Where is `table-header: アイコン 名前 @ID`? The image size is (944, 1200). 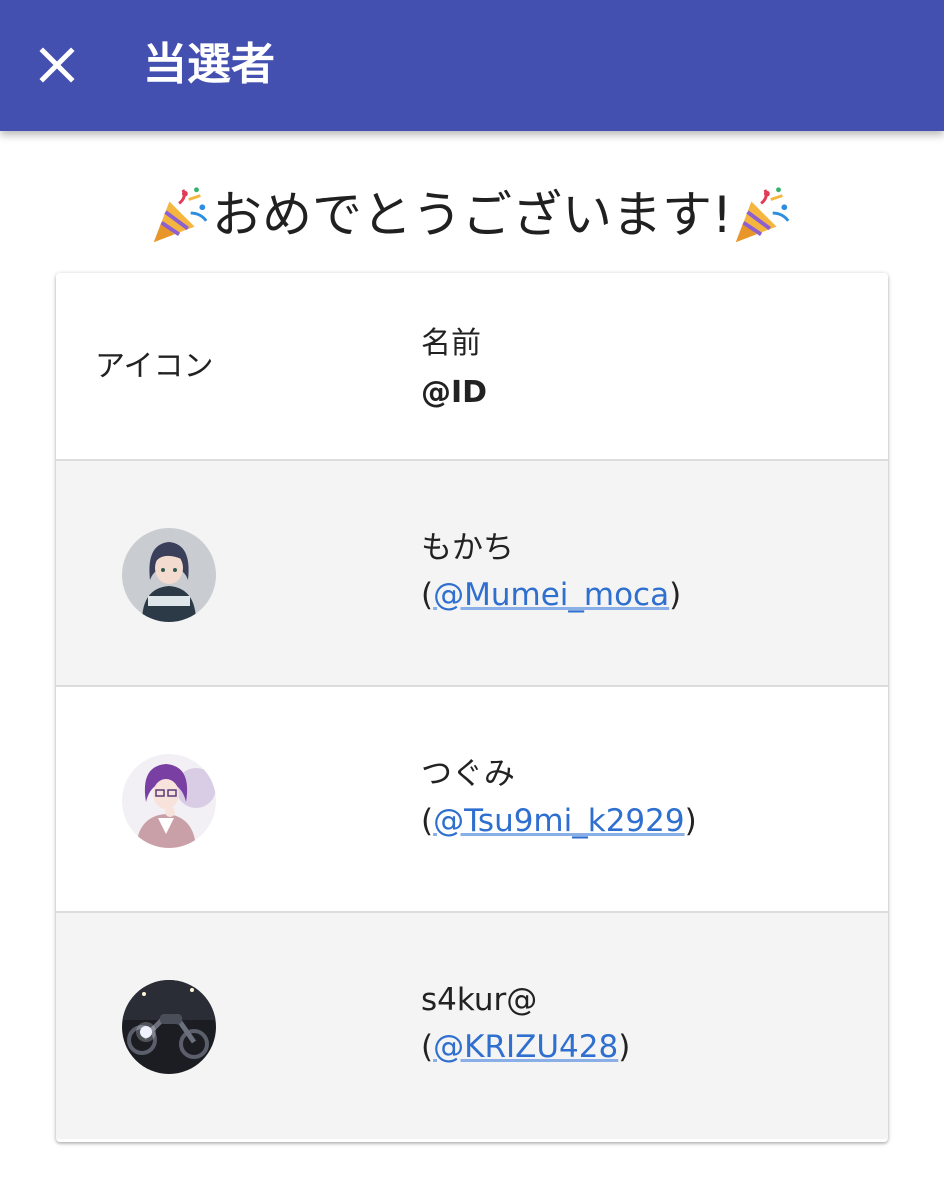 table-header: アイコン 名前 @ID is located at coordinates (472, 367).